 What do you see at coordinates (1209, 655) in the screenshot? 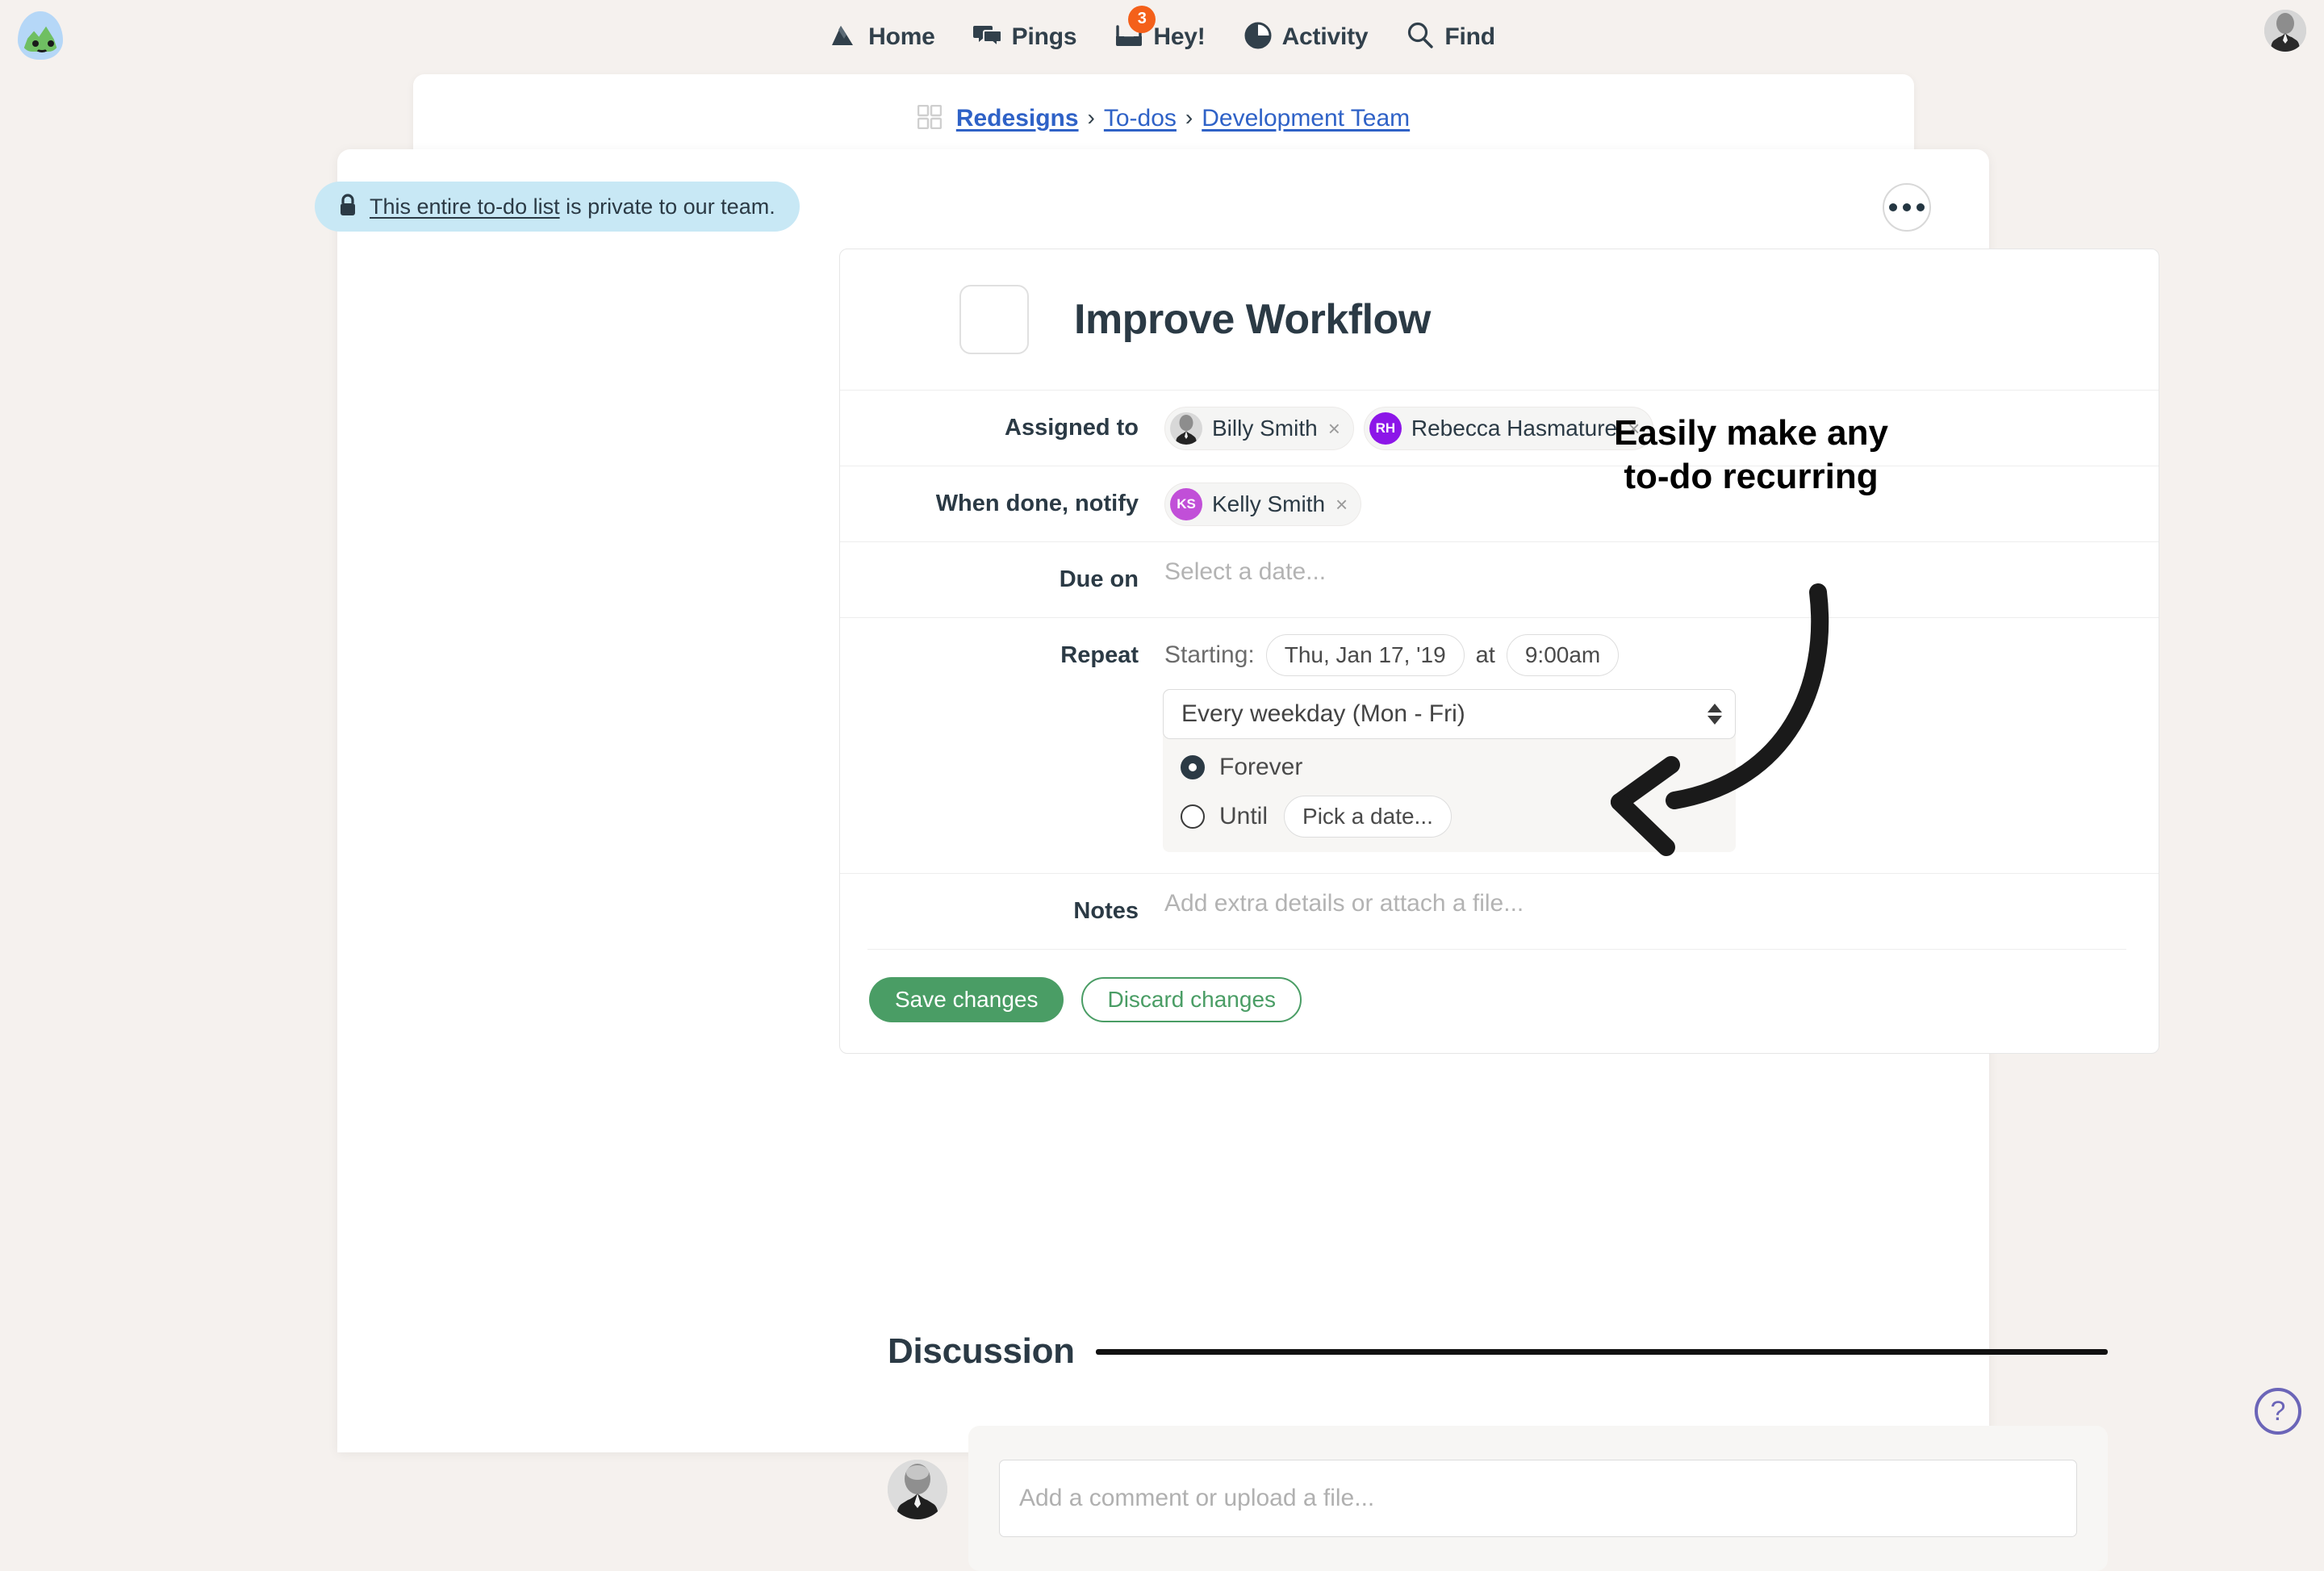
I see `repeat-starting-label: Starting:` at bounding box center [1209, 655].